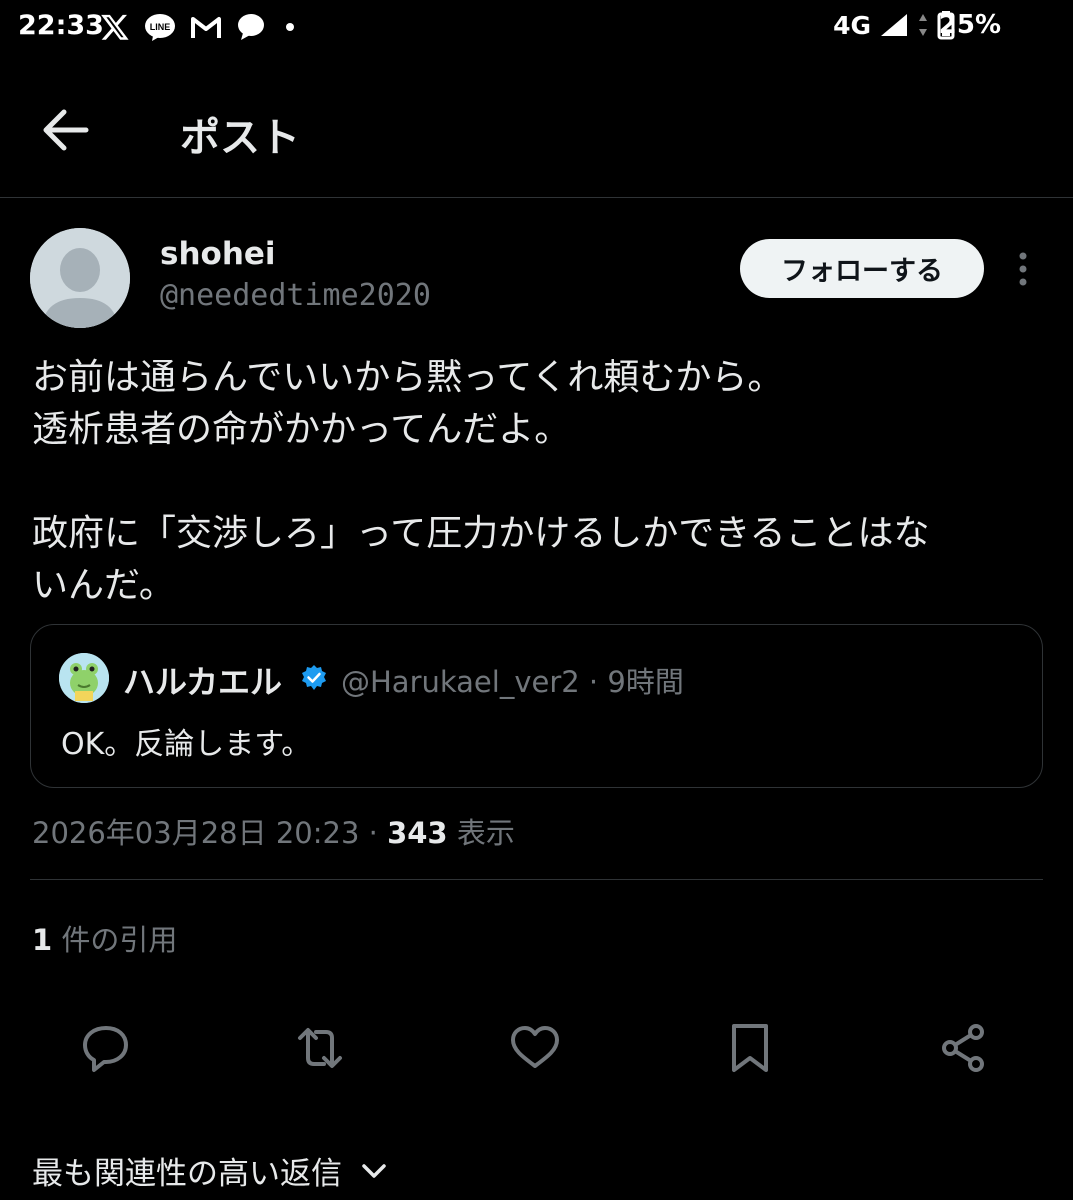 This screenshot has height=1200, width=1073. What do you see at coordinates (894, 25) in the screenshot?
I see `signal-icon` at bounding box center [894, 25].